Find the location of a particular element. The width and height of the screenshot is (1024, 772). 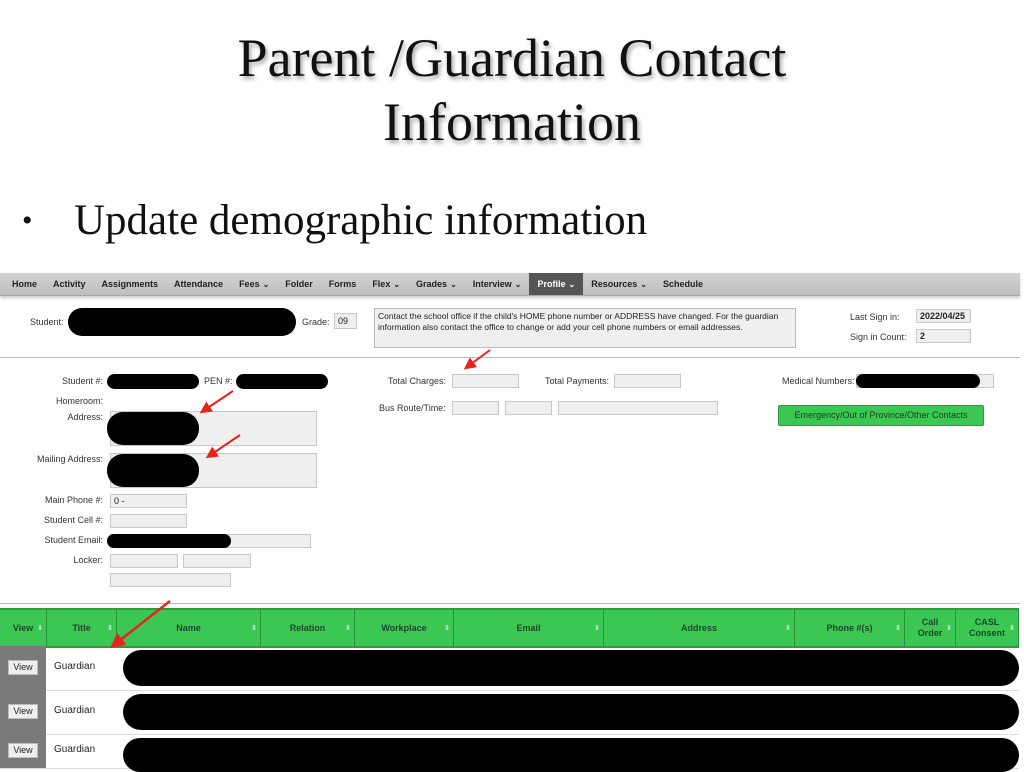

student-number-redacted is located at coordinates (153, 381).